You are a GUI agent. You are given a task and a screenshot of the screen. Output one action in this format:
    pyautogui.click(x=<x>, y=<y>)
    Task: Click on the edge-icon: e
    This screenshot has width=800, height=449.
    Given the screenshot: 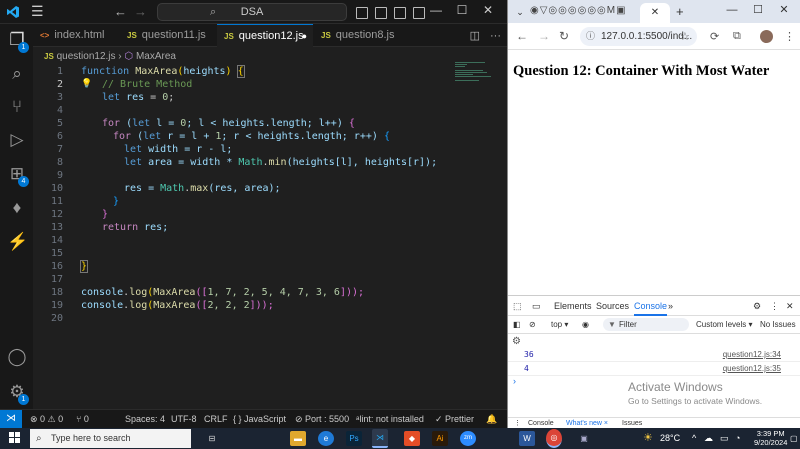 What is the action you would take?
    pyautogui.click(x=326, y=438)
    